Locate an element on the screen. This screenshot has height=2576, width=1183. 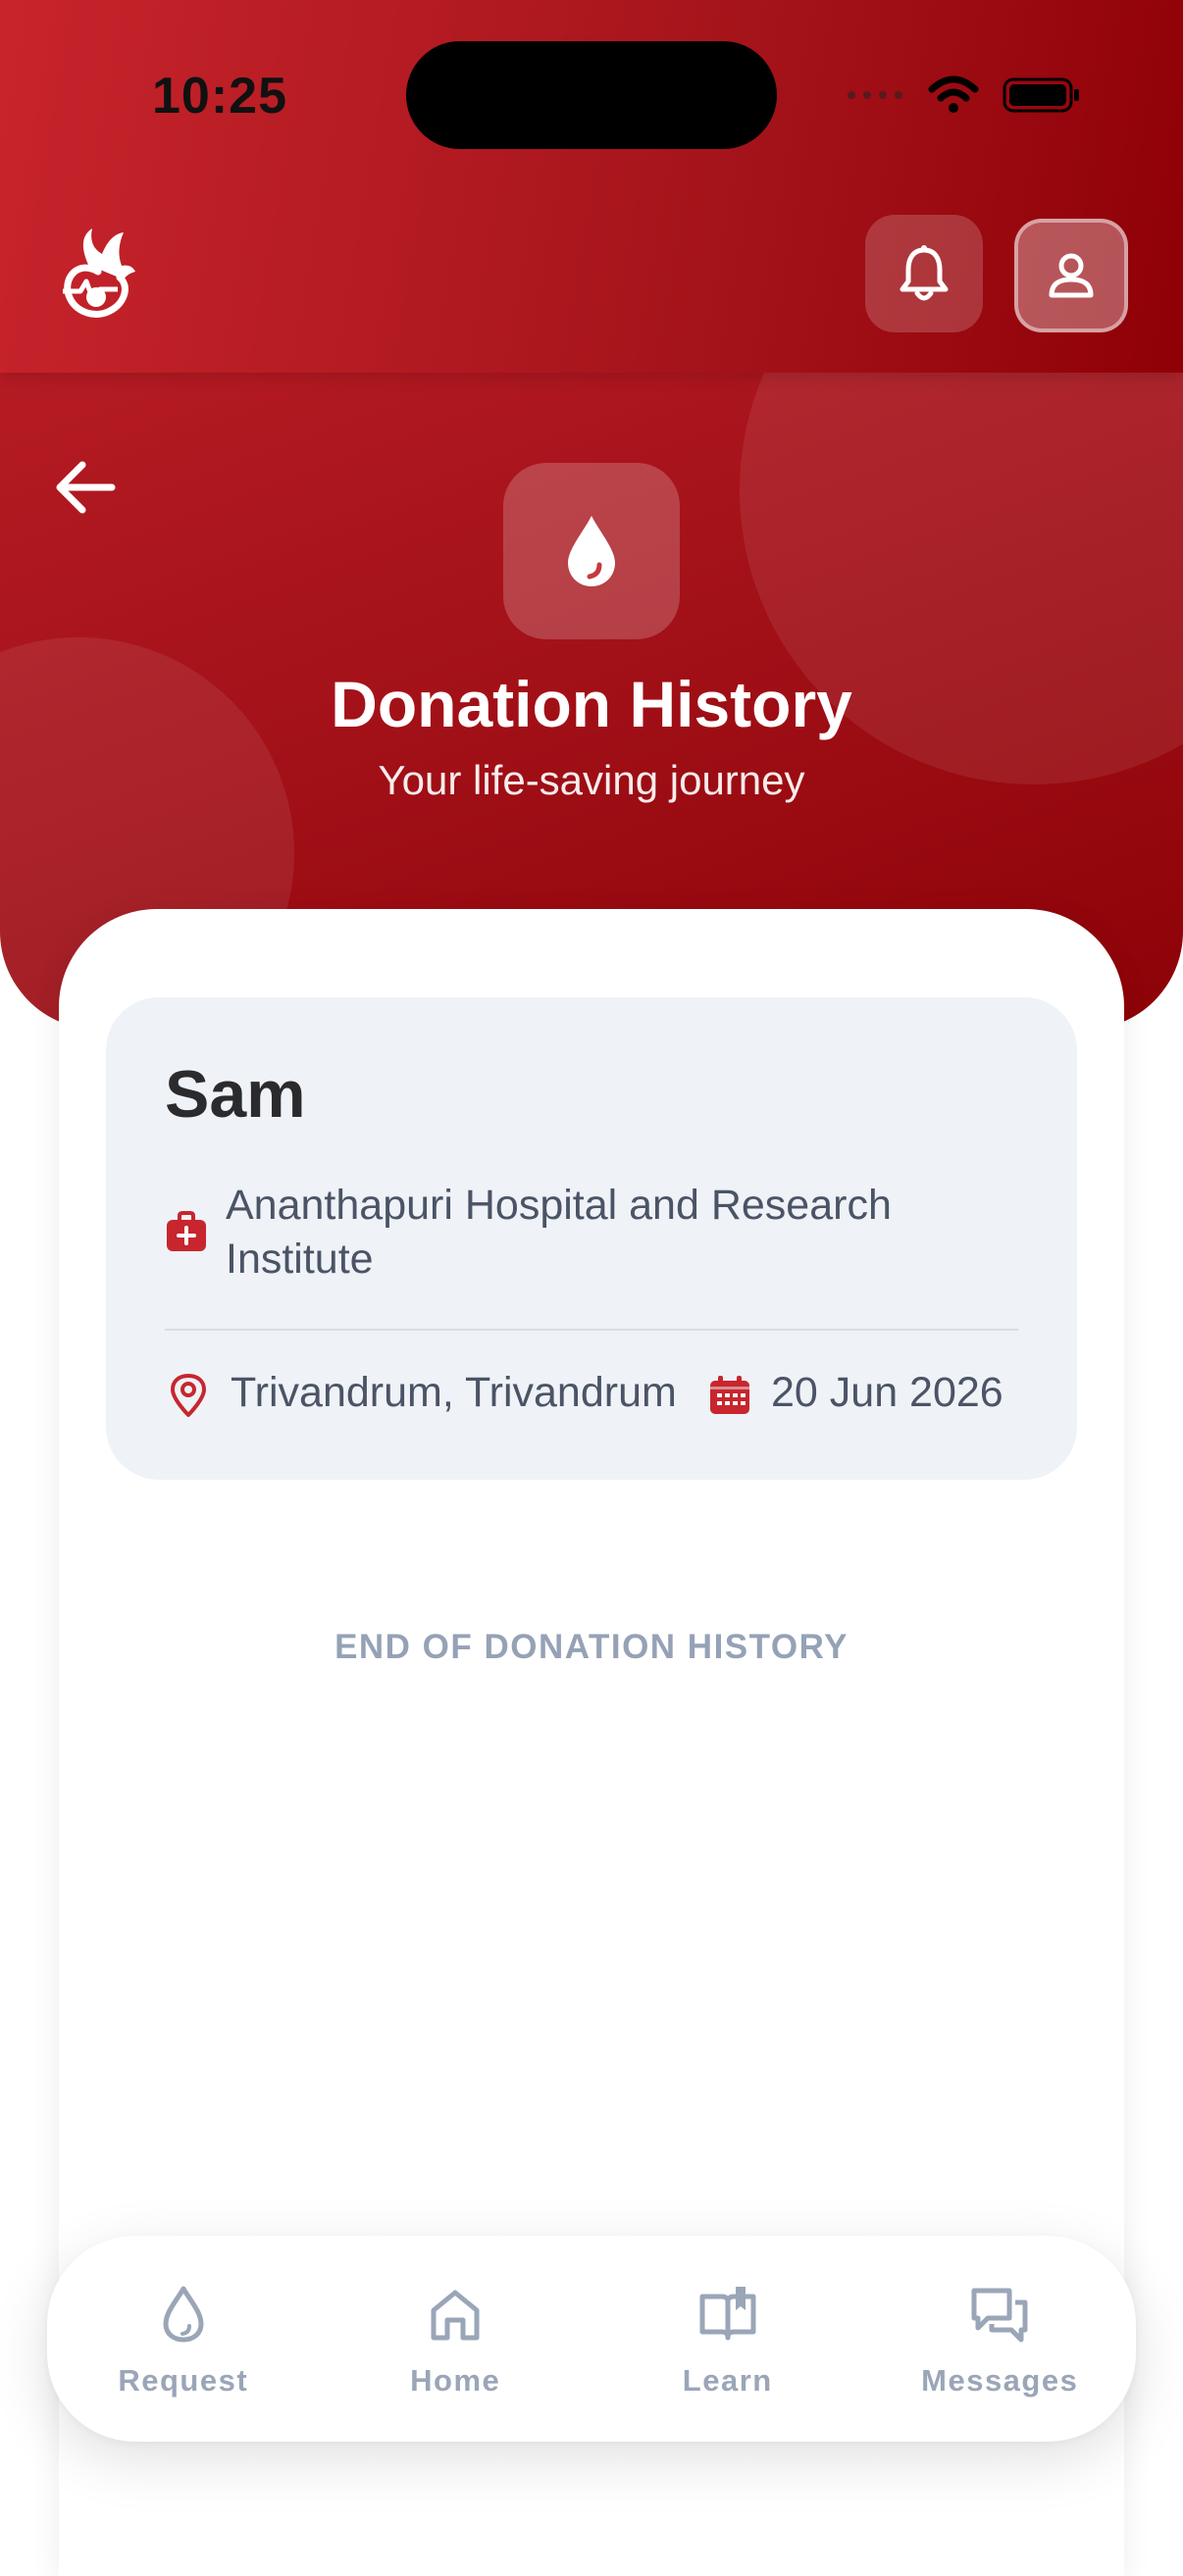
medical-kit-icon is located at coordinates (186, 1231).